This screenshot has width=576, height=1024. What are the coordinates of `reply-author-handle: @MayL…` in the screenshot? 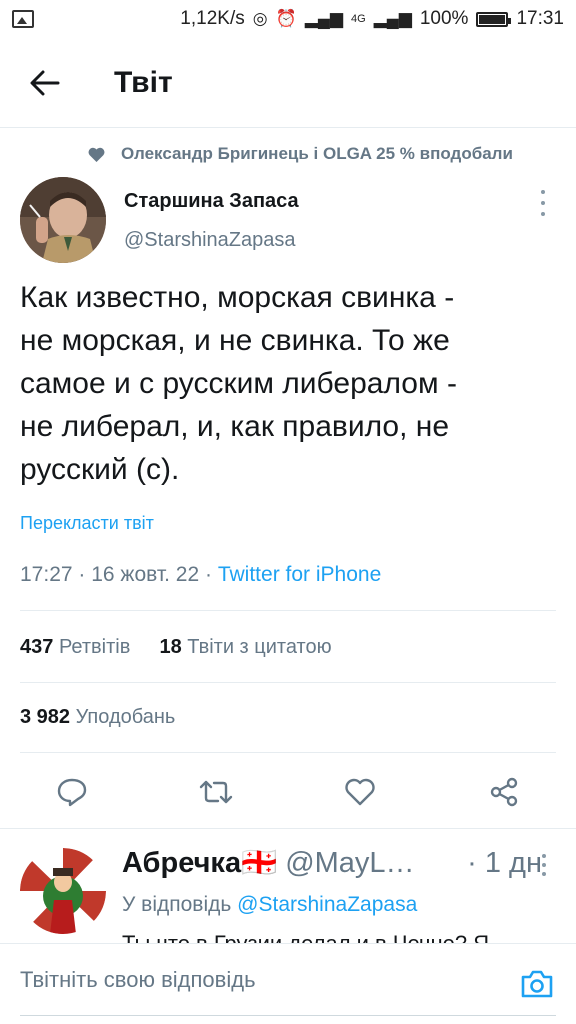 It's located at (349, 863).